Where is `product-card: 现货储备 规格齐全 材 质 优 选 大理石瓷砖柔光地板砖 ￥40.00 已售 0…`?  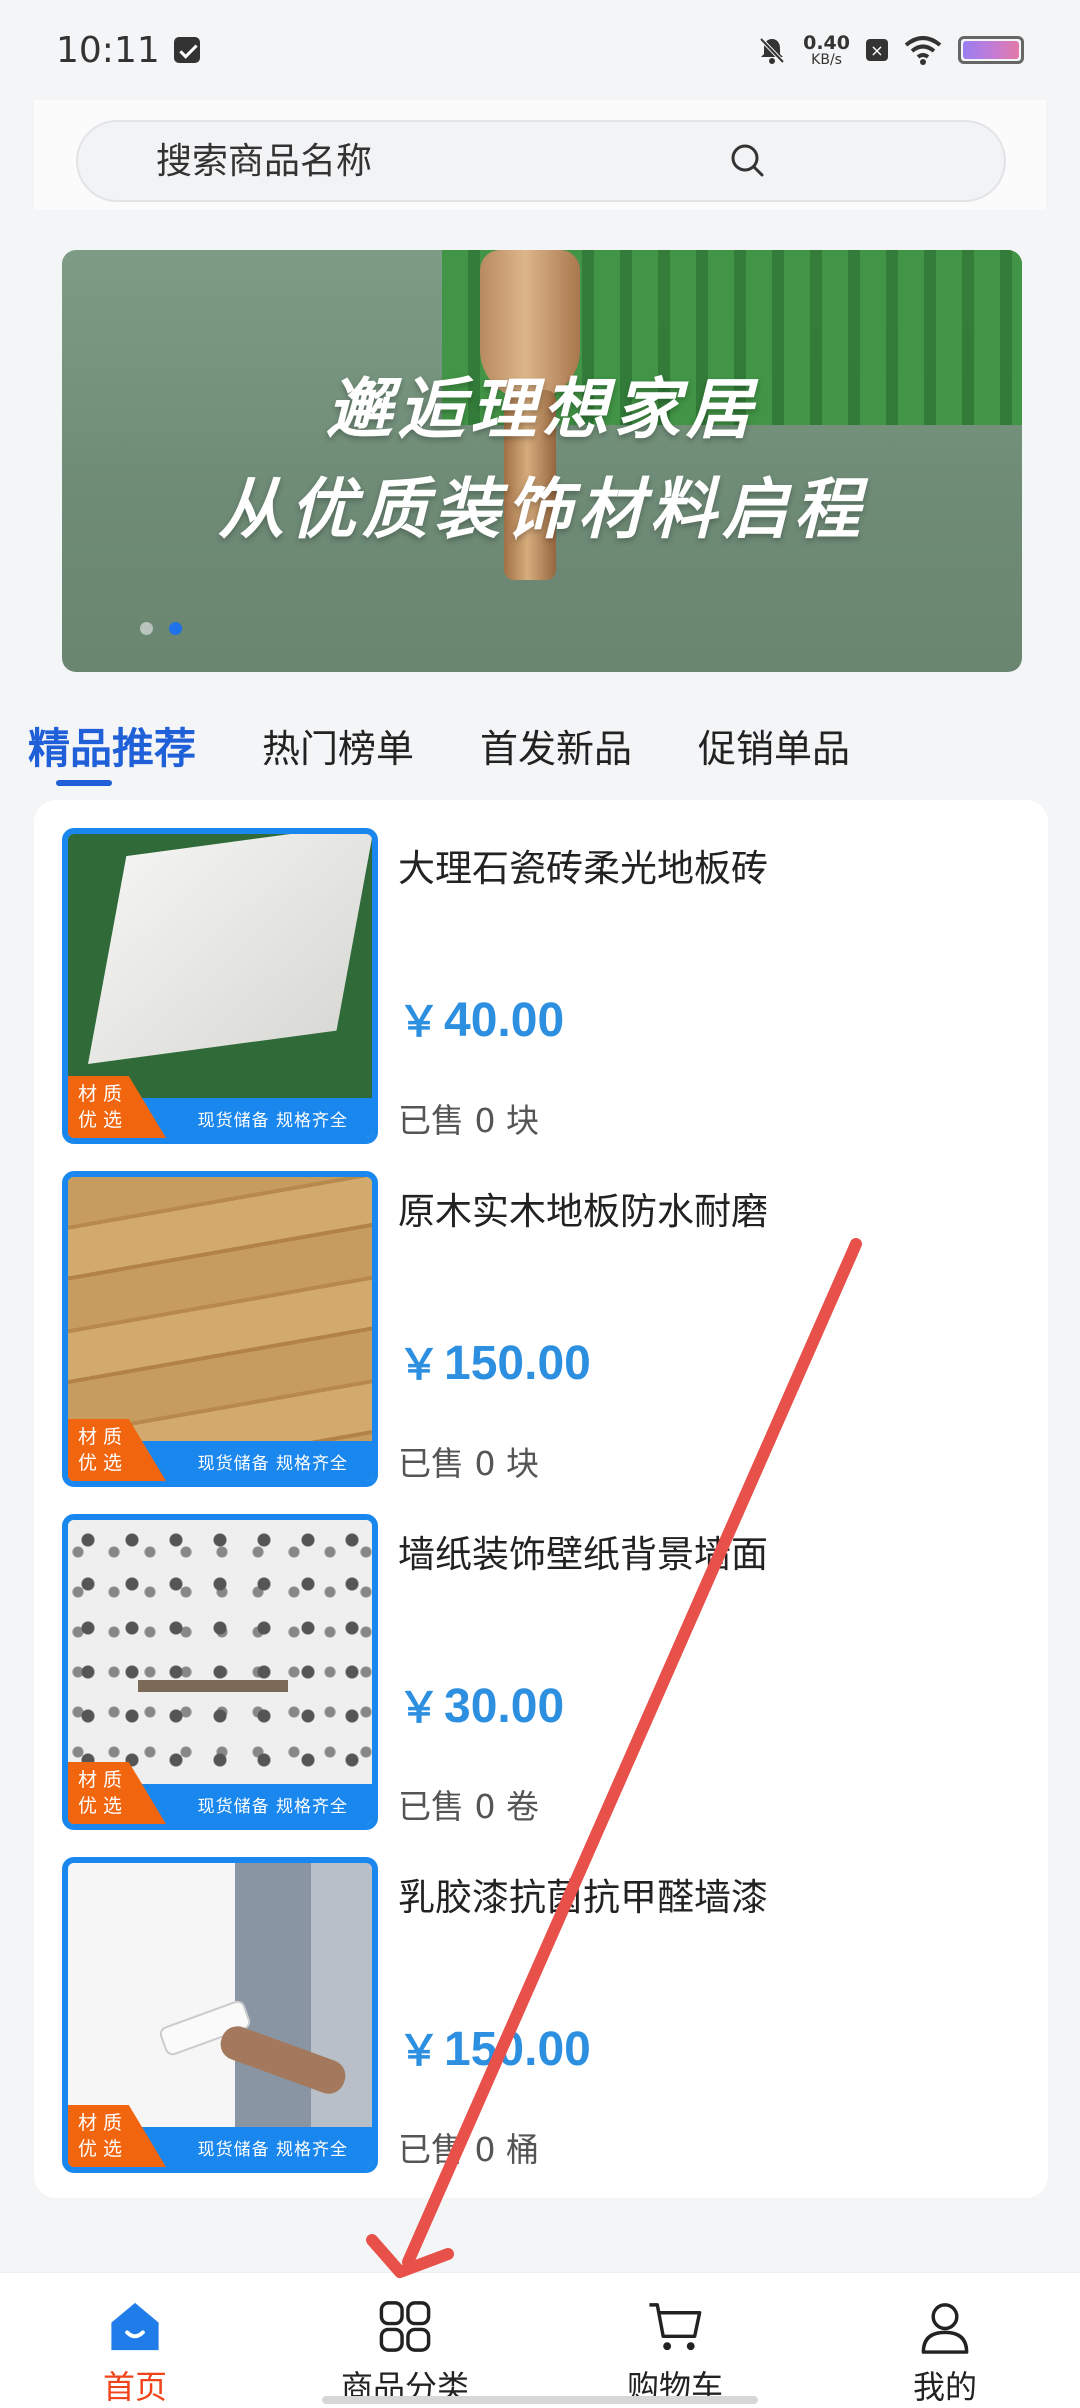 product-card: 现货储备 规格齐全 材 质 优 选 大理石瓷砖柔光地板砖 ￥40.00 已售 0… is located at coordinates (542, 987).